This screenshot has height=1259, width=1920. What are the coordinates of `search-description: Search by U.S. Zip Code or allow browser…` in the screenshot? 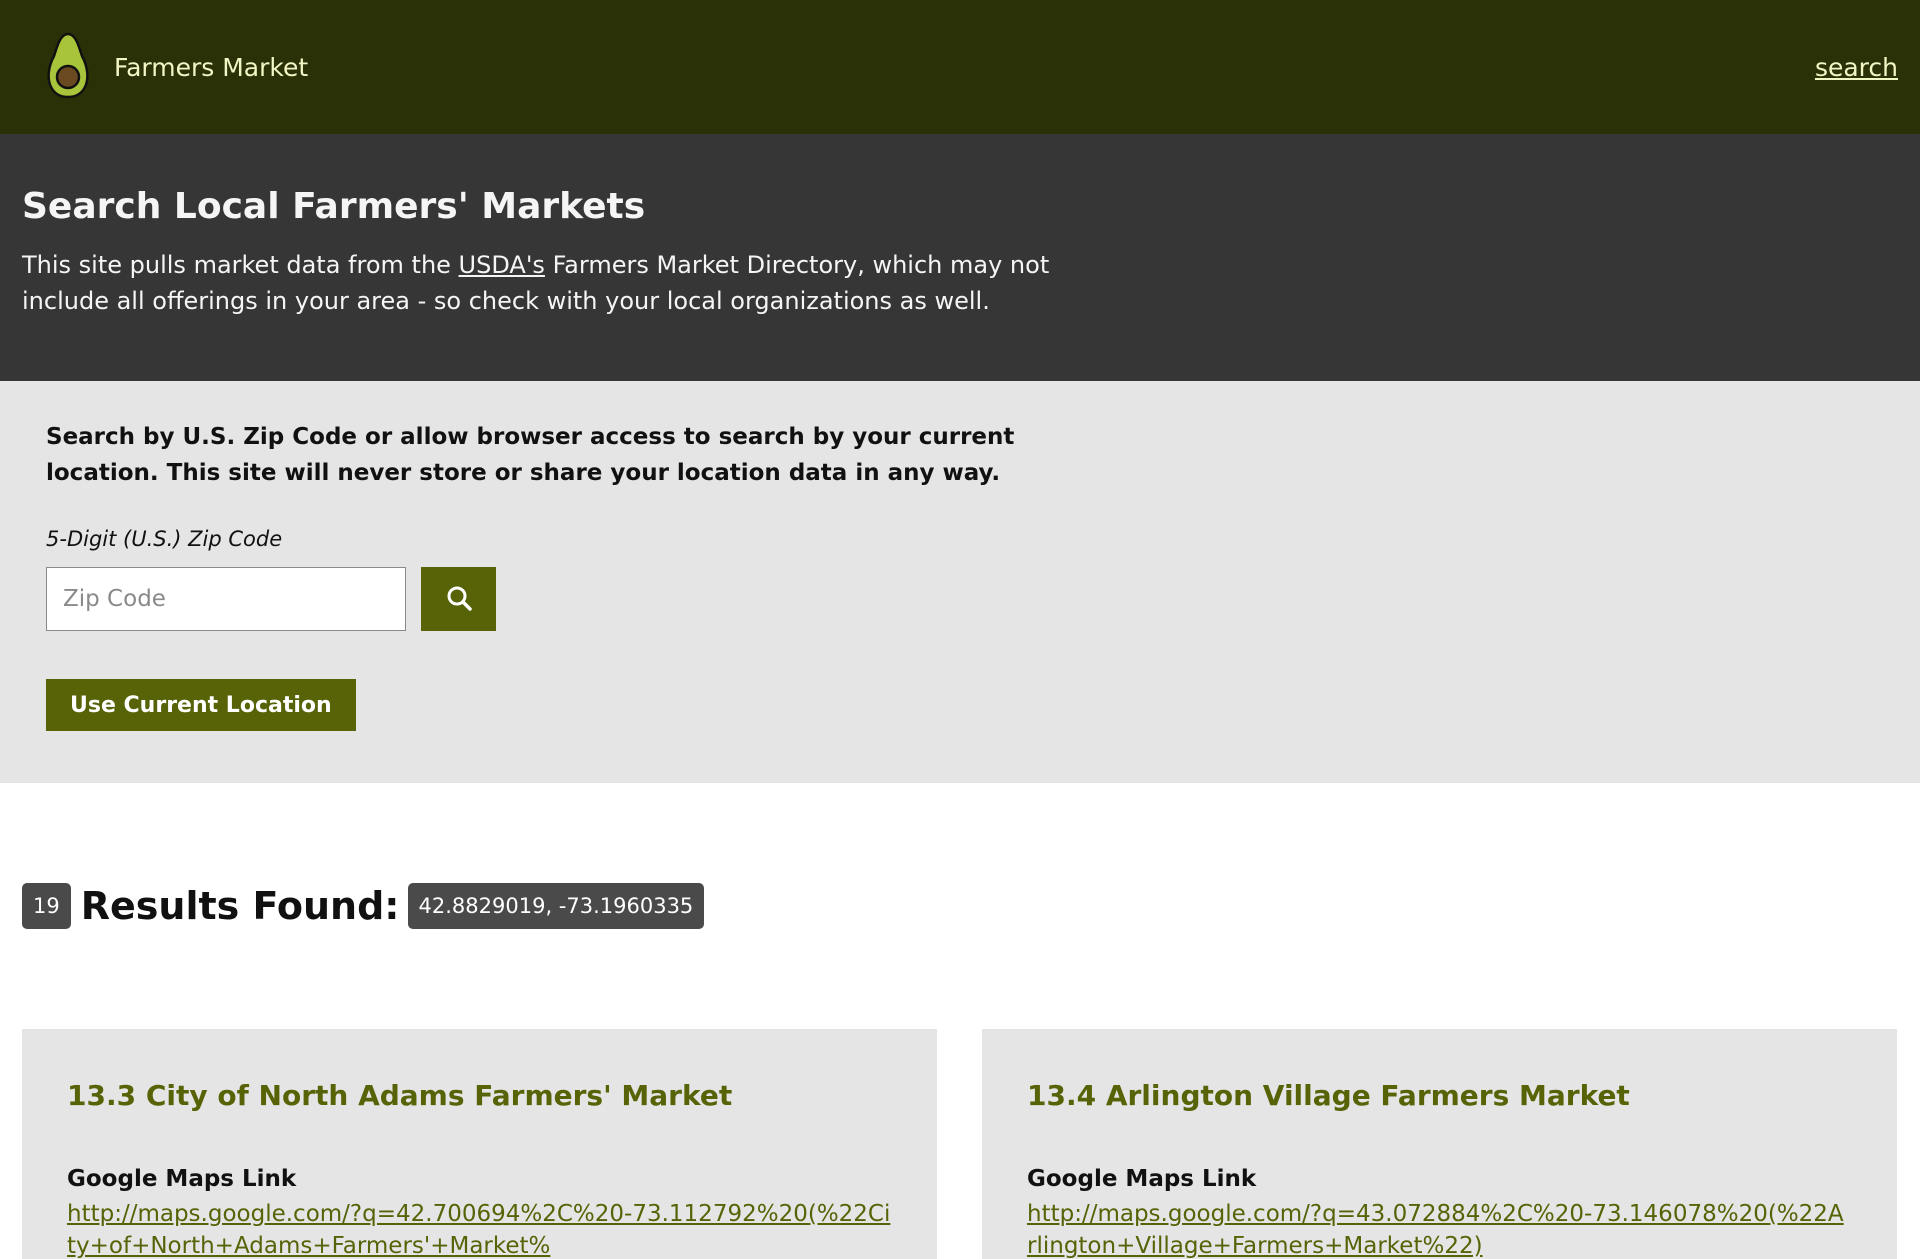 It's located at (530, 455).